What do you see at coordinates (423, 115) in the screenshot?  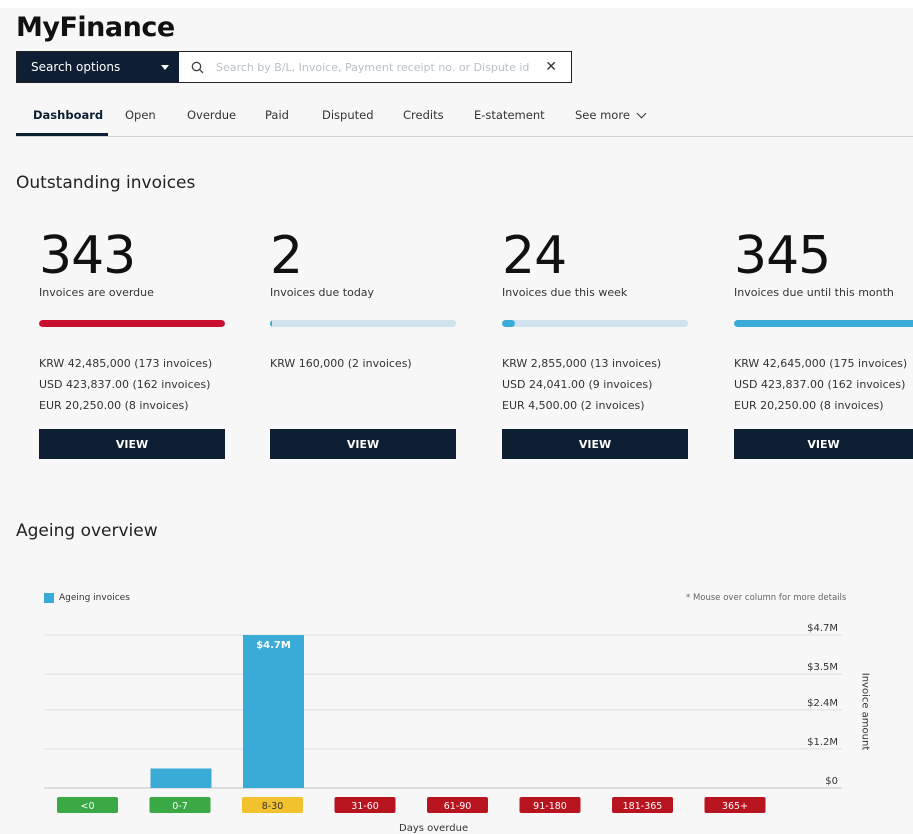 I see `tab-credits: Credits` at bounding box center [423, 115].